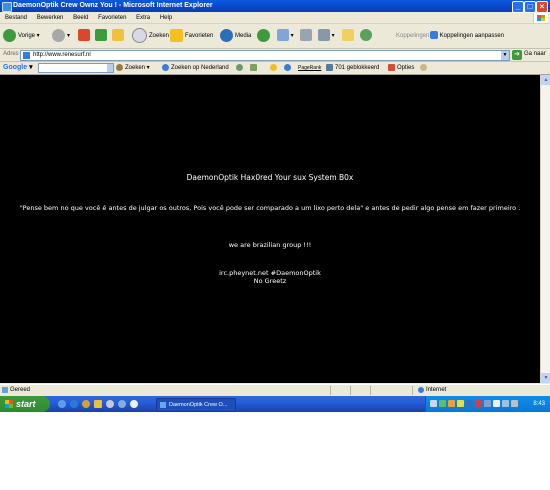  I want to click on maximize-button: □, so click(530, 7).